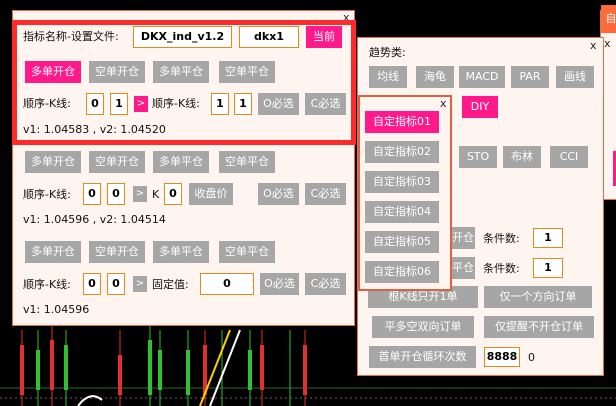 The image size is (616, 406). I want to click on trend-btn-turtle: 海龟, so click(435, 77).